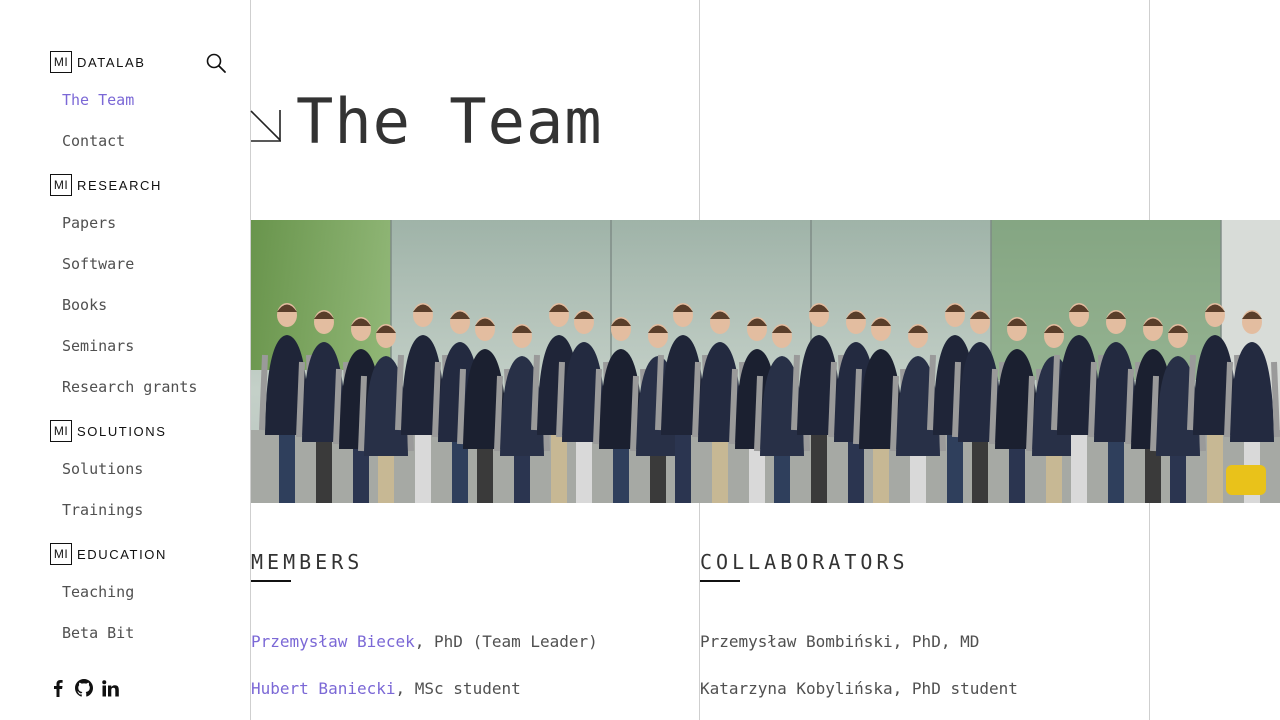 The height and width of the screenshot is (720, 1280). I want to click on brand-research: MI RESEARCH, so click(106, 185).